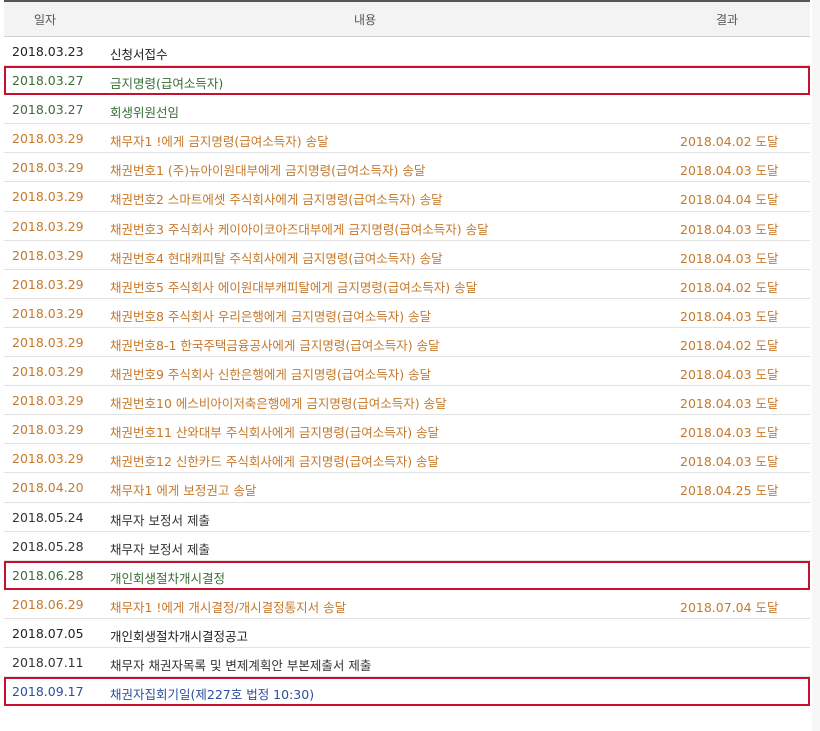 The width and height of the screenshot is (820, 731). What do you see at coordinates (294, 287) in the screenshot?
I see `cell-content: 채권번호5 주식회사 에이원대부캐피탈에게 금지명령(급여소득자) 송달` at bounding box center [294, 287].